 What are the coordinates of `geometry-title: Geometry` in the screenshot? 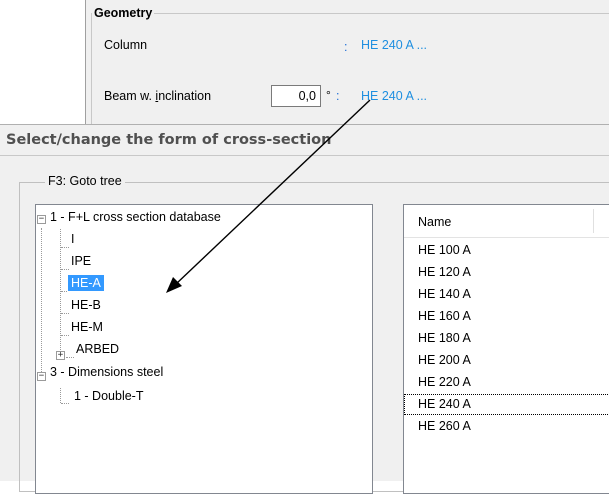 It's located at (123, 13).